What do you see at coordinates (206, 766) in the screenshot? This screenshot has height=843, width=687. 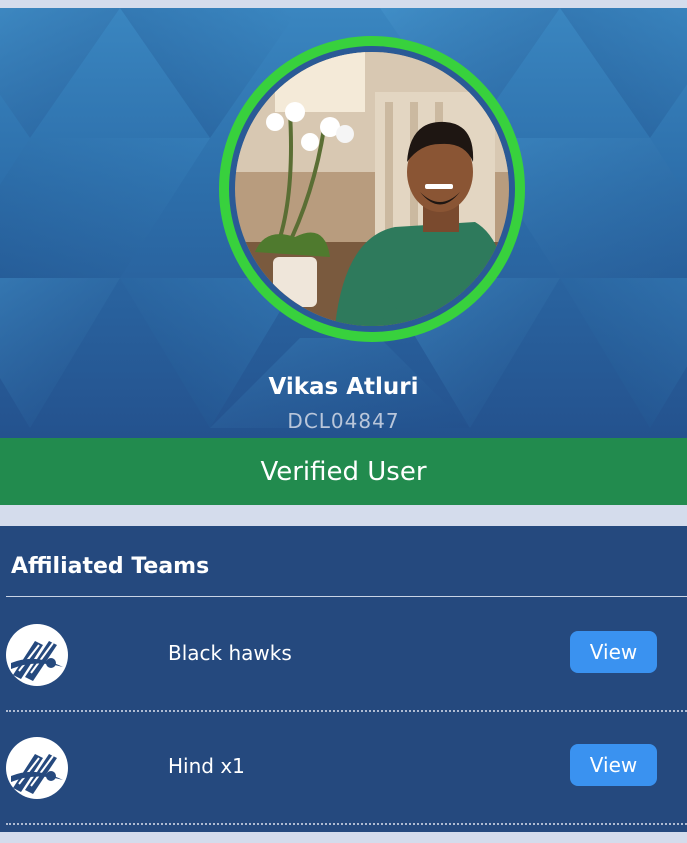 I see `team-name: Hind x1` at bounding box center [206, 766].